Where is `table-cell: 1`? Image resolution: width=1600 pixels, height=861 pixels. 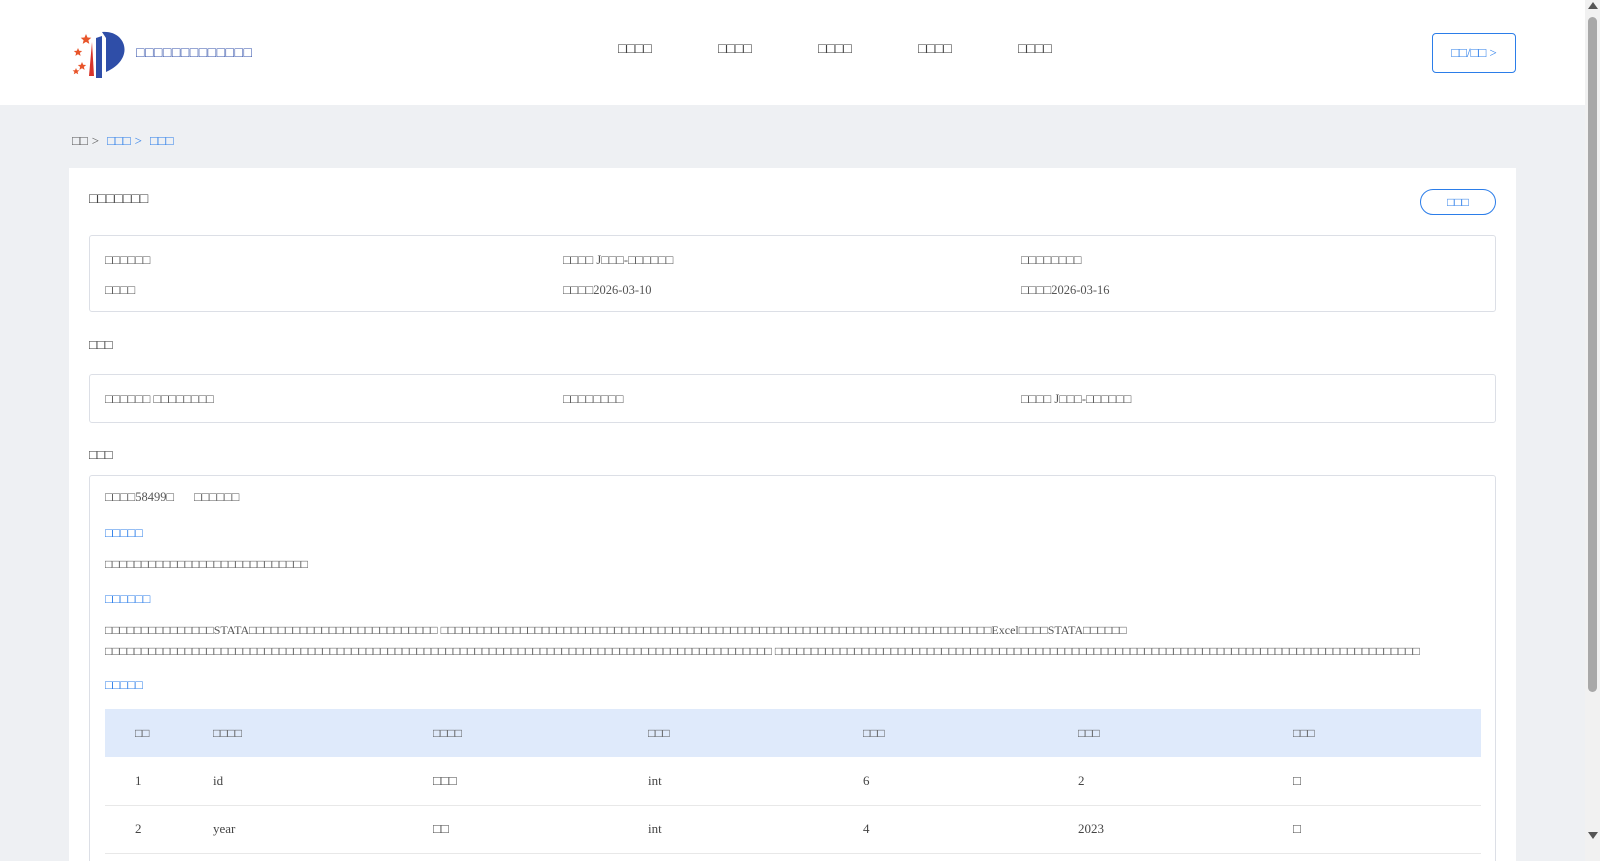
table-cell: 1 is located at coordinates (159, 781).